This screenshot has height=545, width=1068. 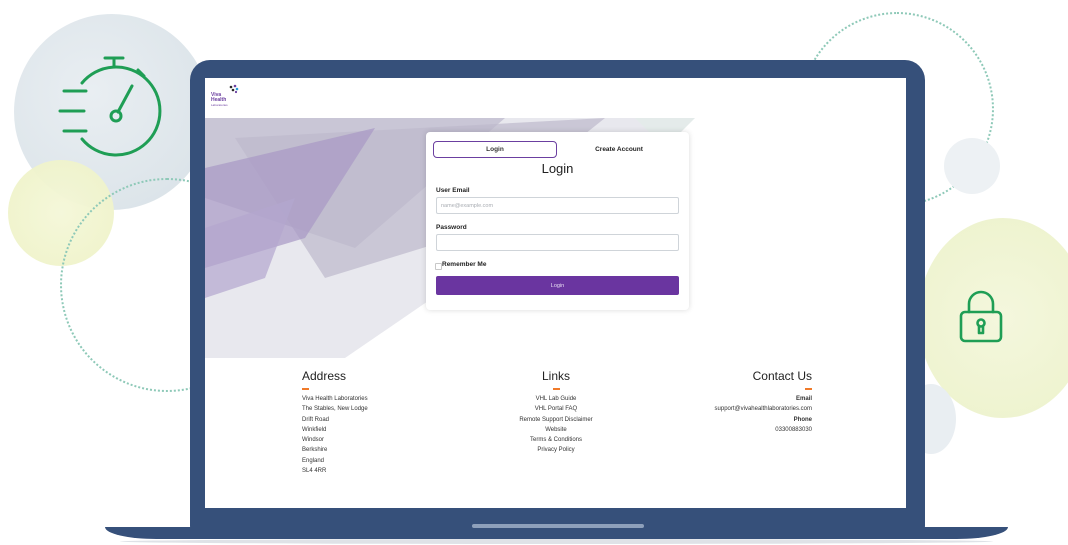 What do you see at coordinates (556, 430) in the screenshot?
I see `footer-link: Website` at bounding box center [556, 430].